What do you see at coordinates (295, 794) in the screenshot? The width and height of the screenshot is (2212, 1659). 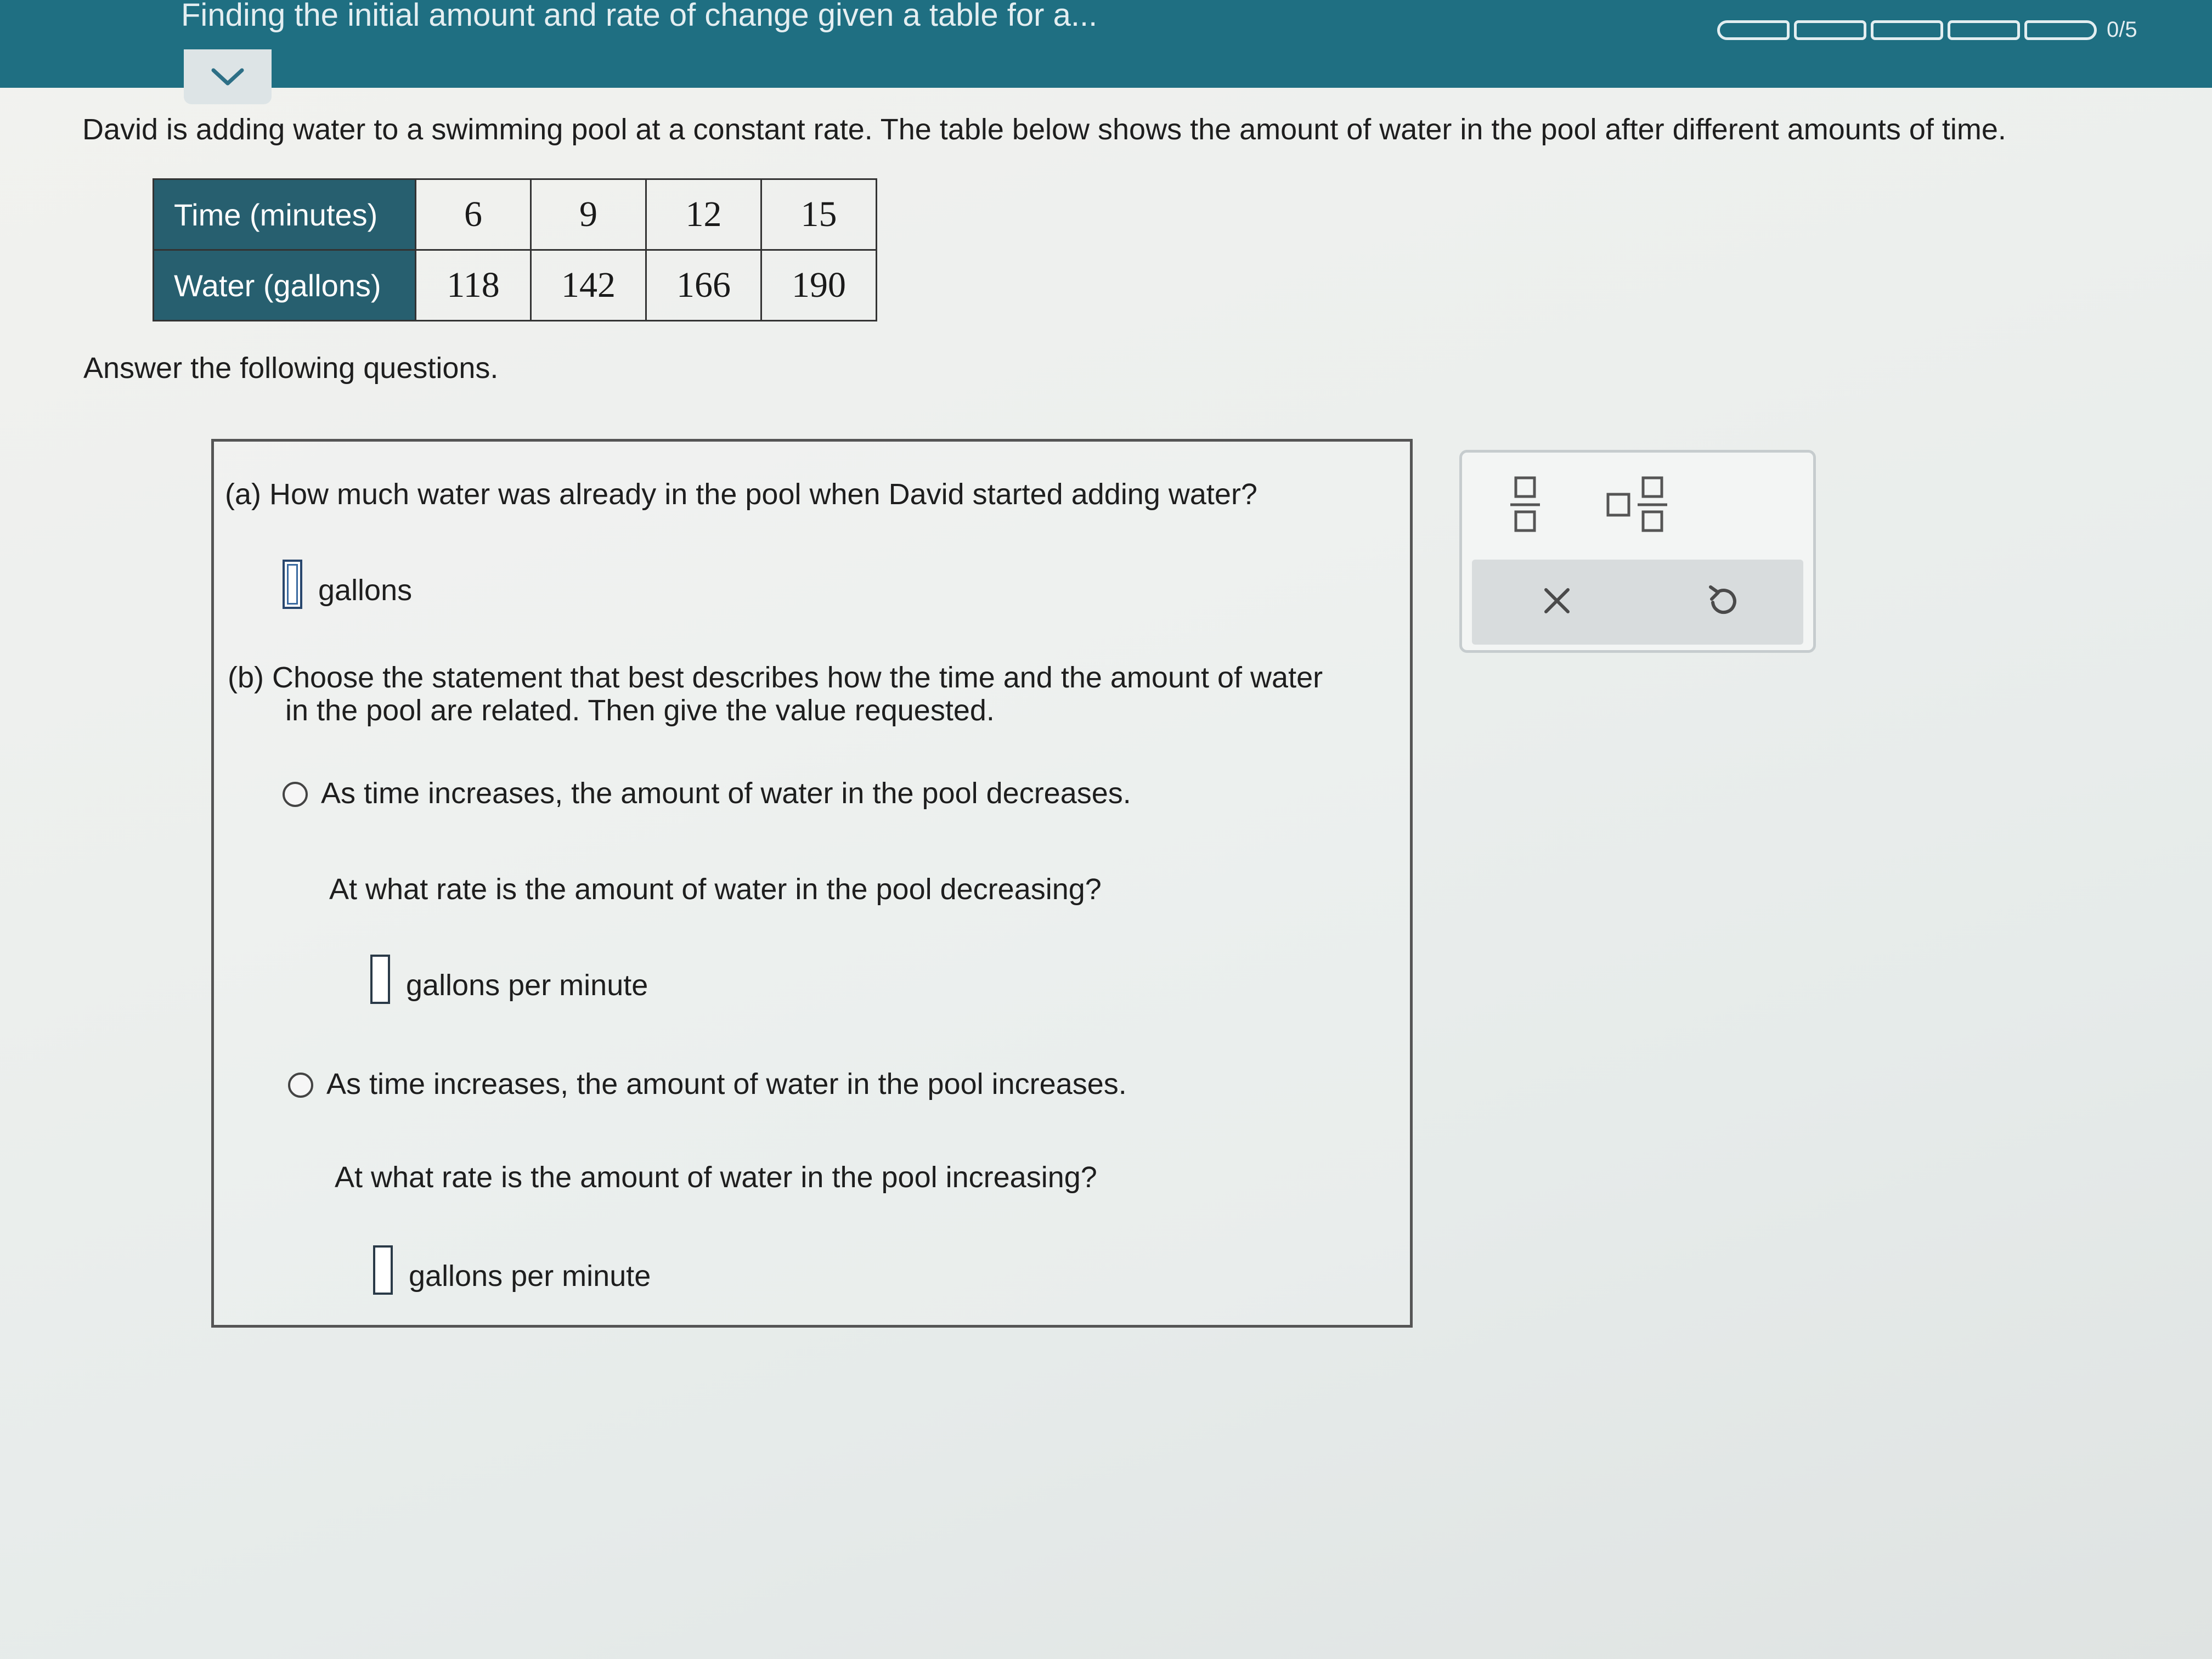 I see `option-decreases-radio` at bounding box center [295, 794].